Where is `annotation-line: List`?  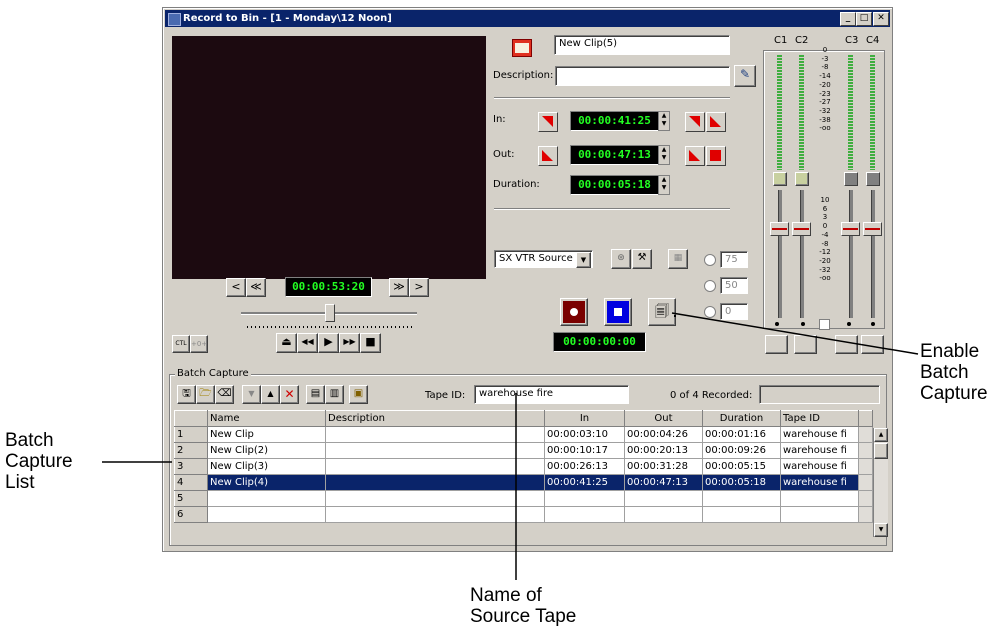 annotation-line: List is located at coordinates (20, 482).